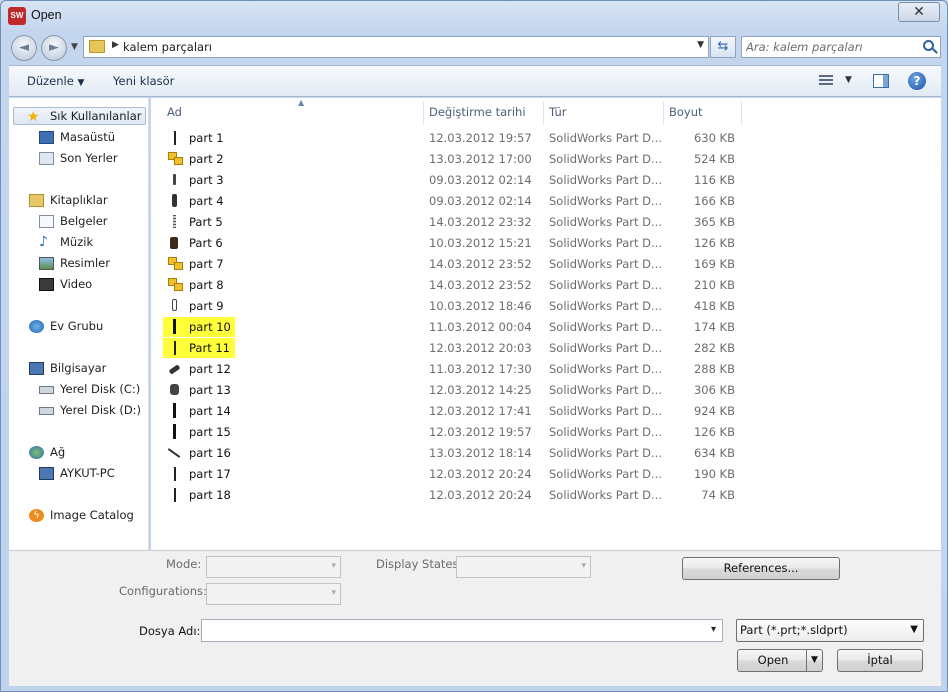 Image resolution: width=948 pixels, height=692 pixels. I want to click on column-divider, so click(741, 113).